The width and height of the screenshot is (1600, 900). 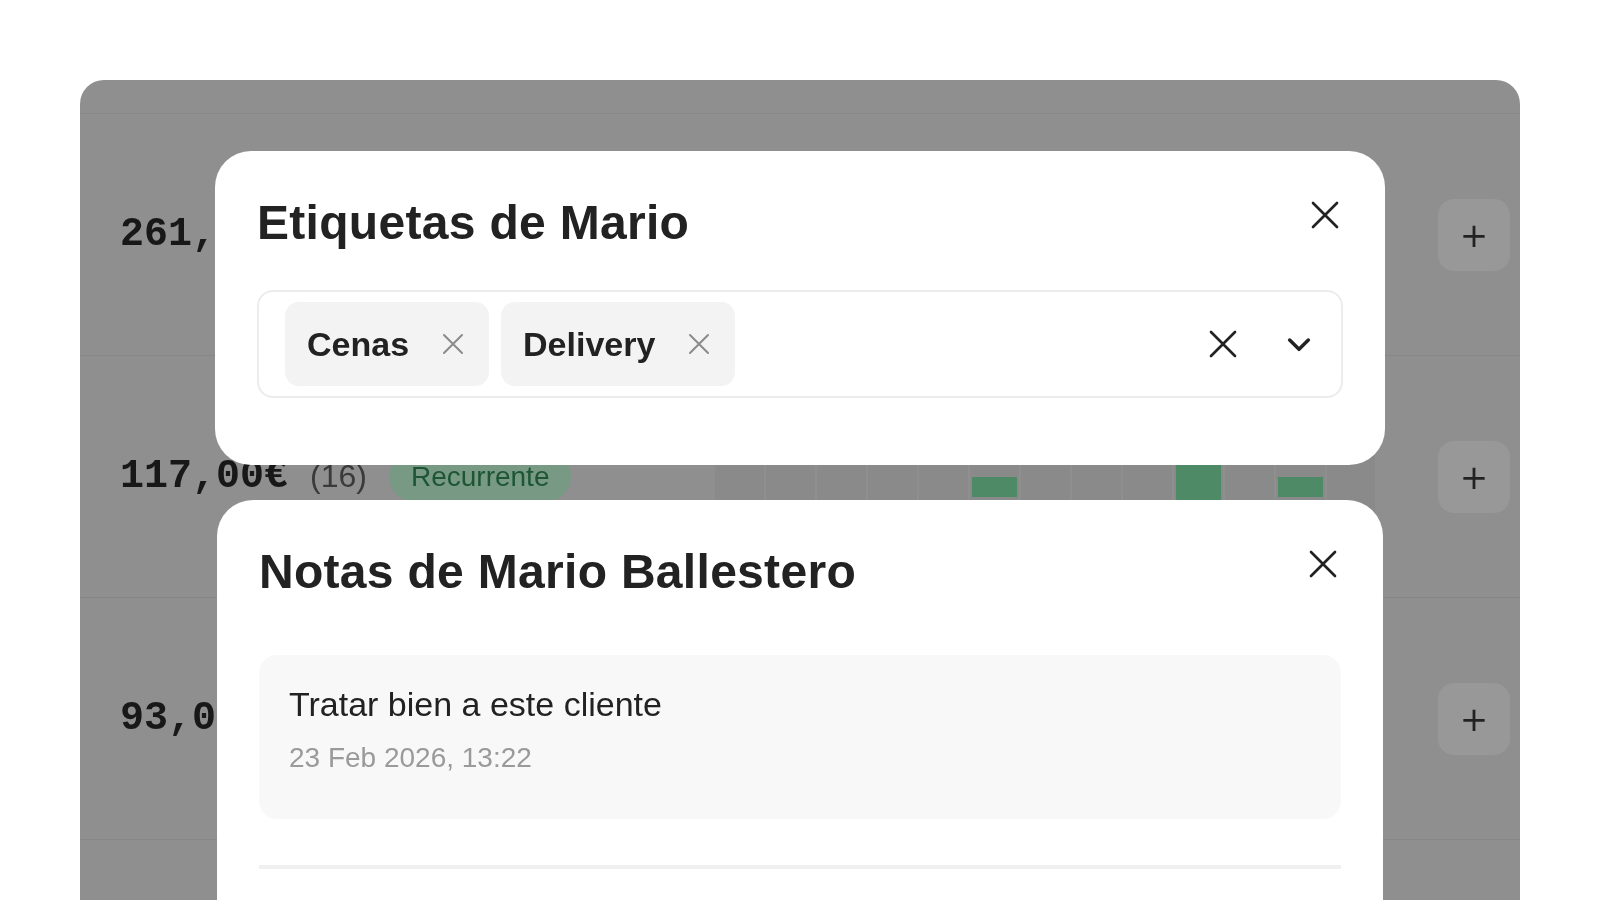 I want to click on note-date: 23 Feb 2026, 13:22, so click(x=411, y=758).